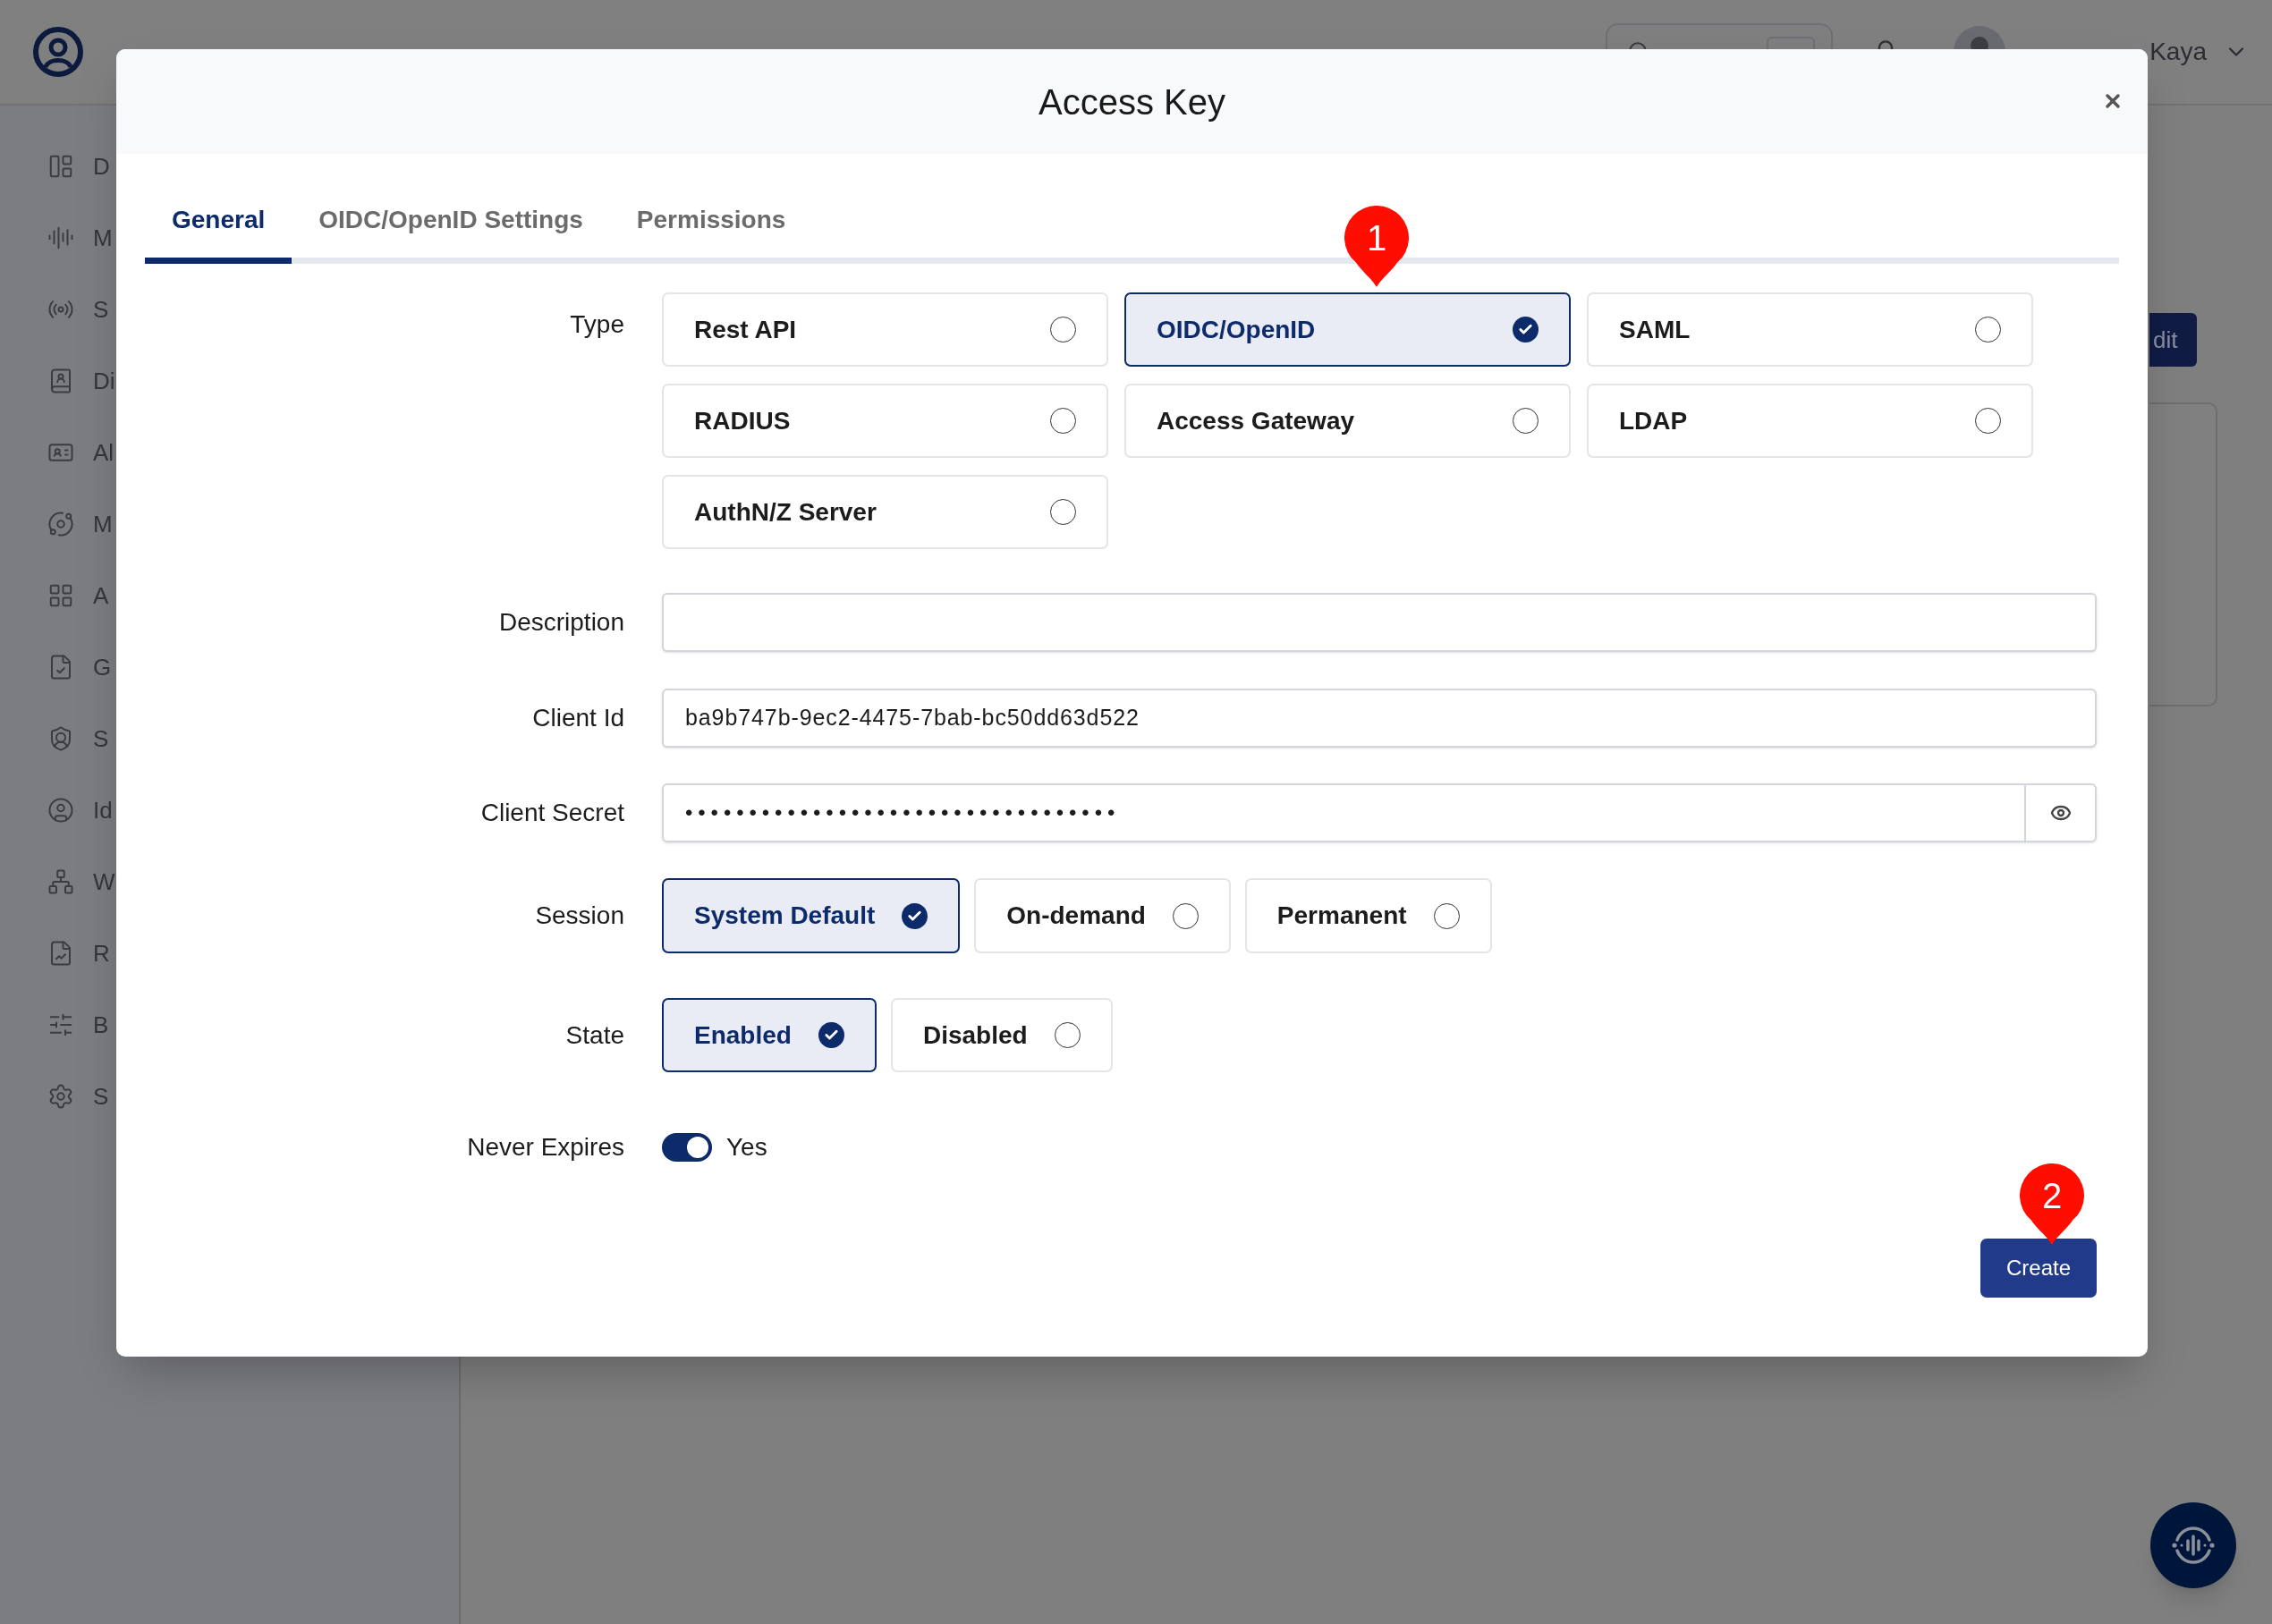 The image size is (2272, 1624). What do you see at coordinates (1347, 421) in the screenshot?
I see `type-option: Access Gateway` at bounding box center [1347, 421].